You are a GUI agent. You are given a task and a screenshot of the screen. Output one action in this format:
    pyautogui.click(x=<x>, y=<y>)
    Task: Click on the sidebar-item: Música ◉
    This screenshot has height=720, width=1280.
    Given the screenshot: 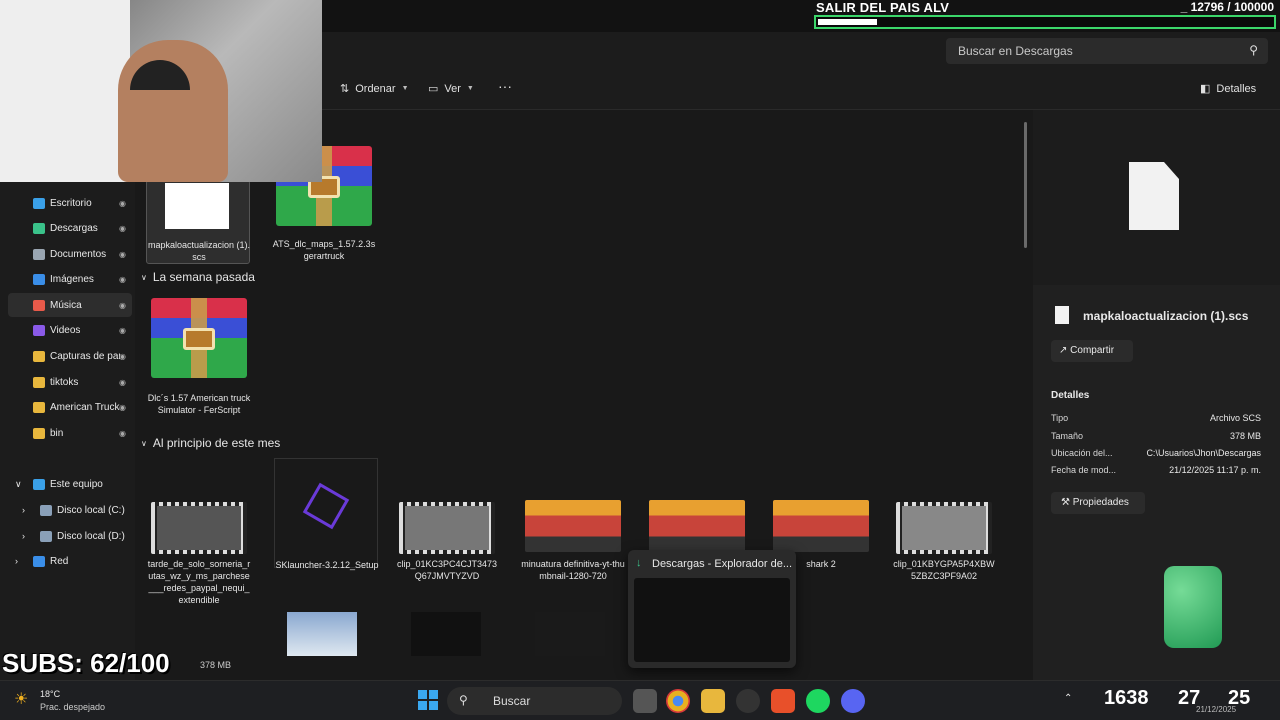 What is the action you would take?
    pyautogui.click(x=70, y=305)
    